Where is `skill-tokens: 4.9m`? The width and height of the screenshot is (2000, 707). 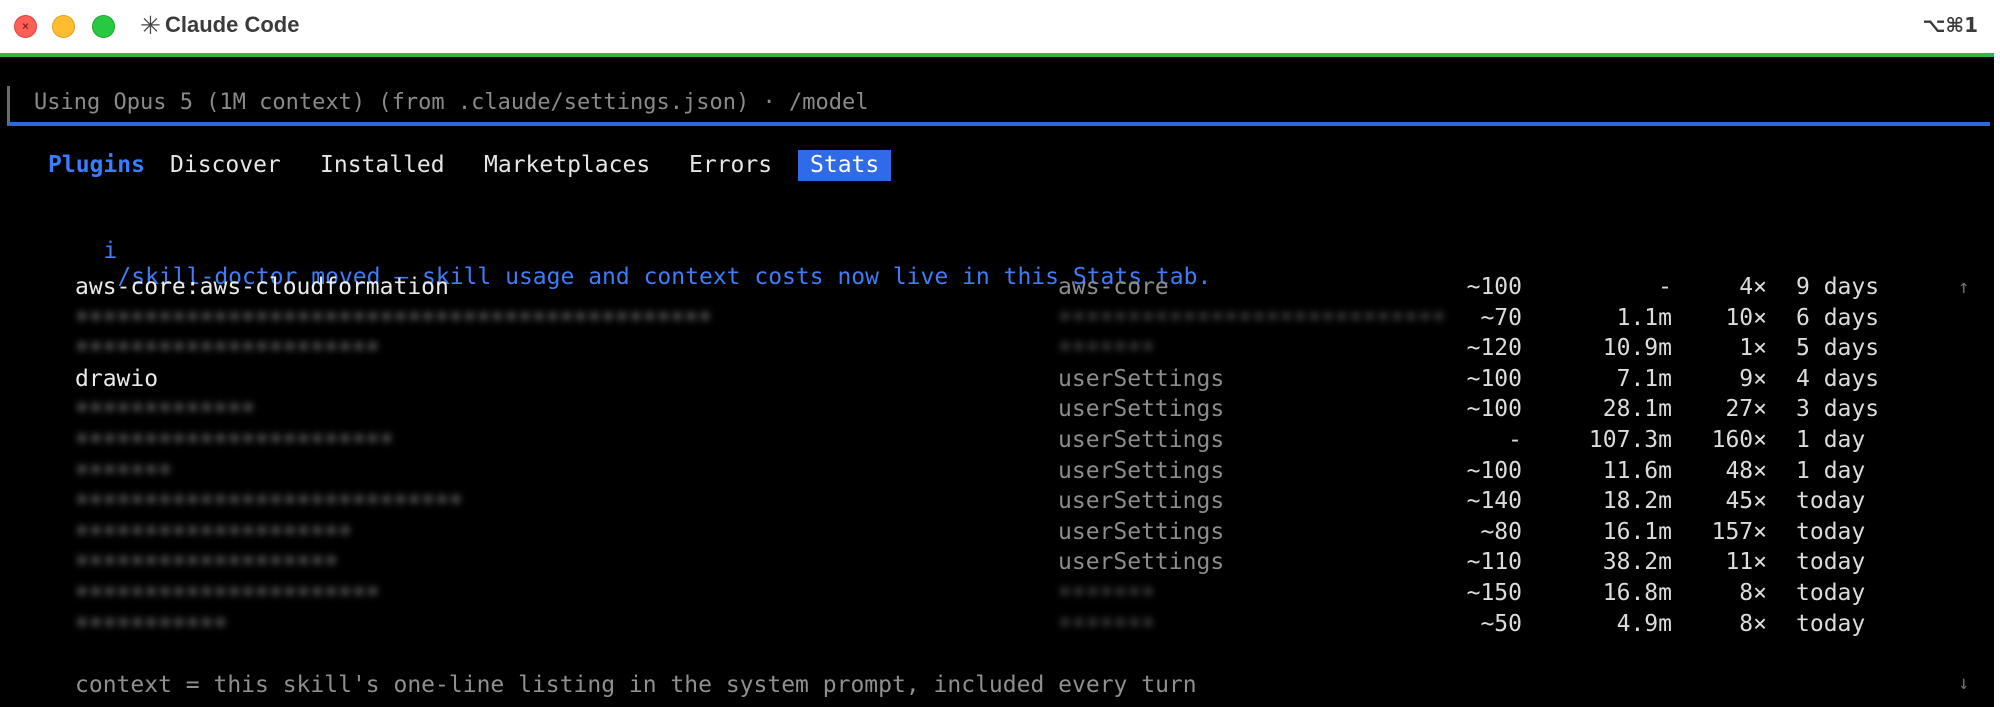
skill-tokens: 4.9m is located at coordinates (1644, 623).